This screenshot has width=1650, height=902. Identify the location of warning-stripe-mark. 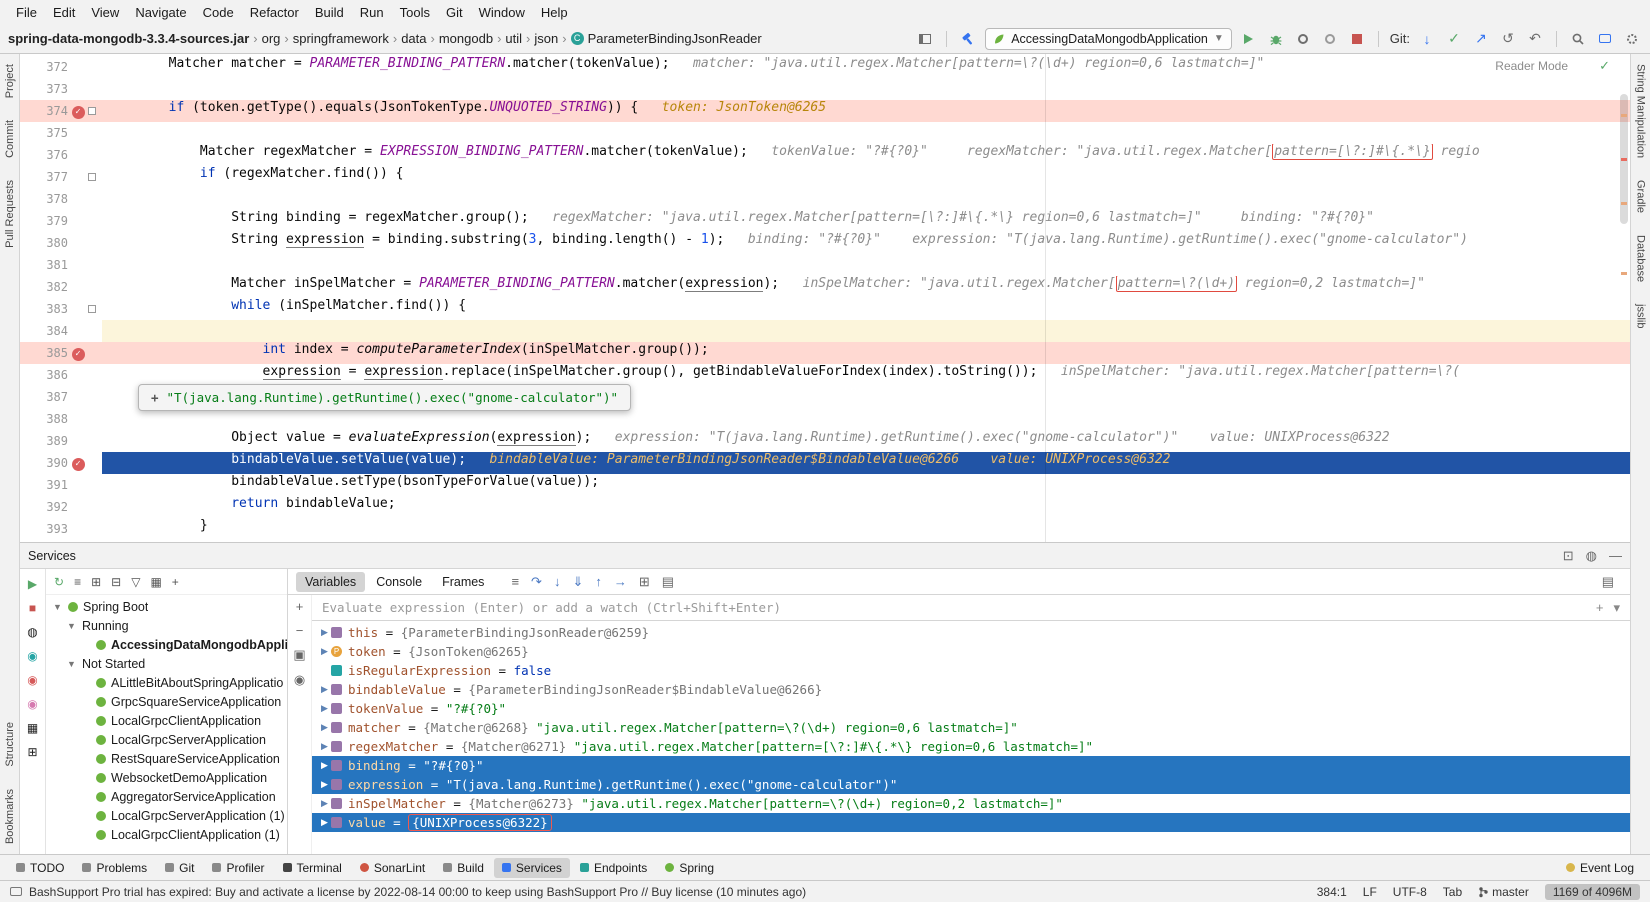
(1624, 115).